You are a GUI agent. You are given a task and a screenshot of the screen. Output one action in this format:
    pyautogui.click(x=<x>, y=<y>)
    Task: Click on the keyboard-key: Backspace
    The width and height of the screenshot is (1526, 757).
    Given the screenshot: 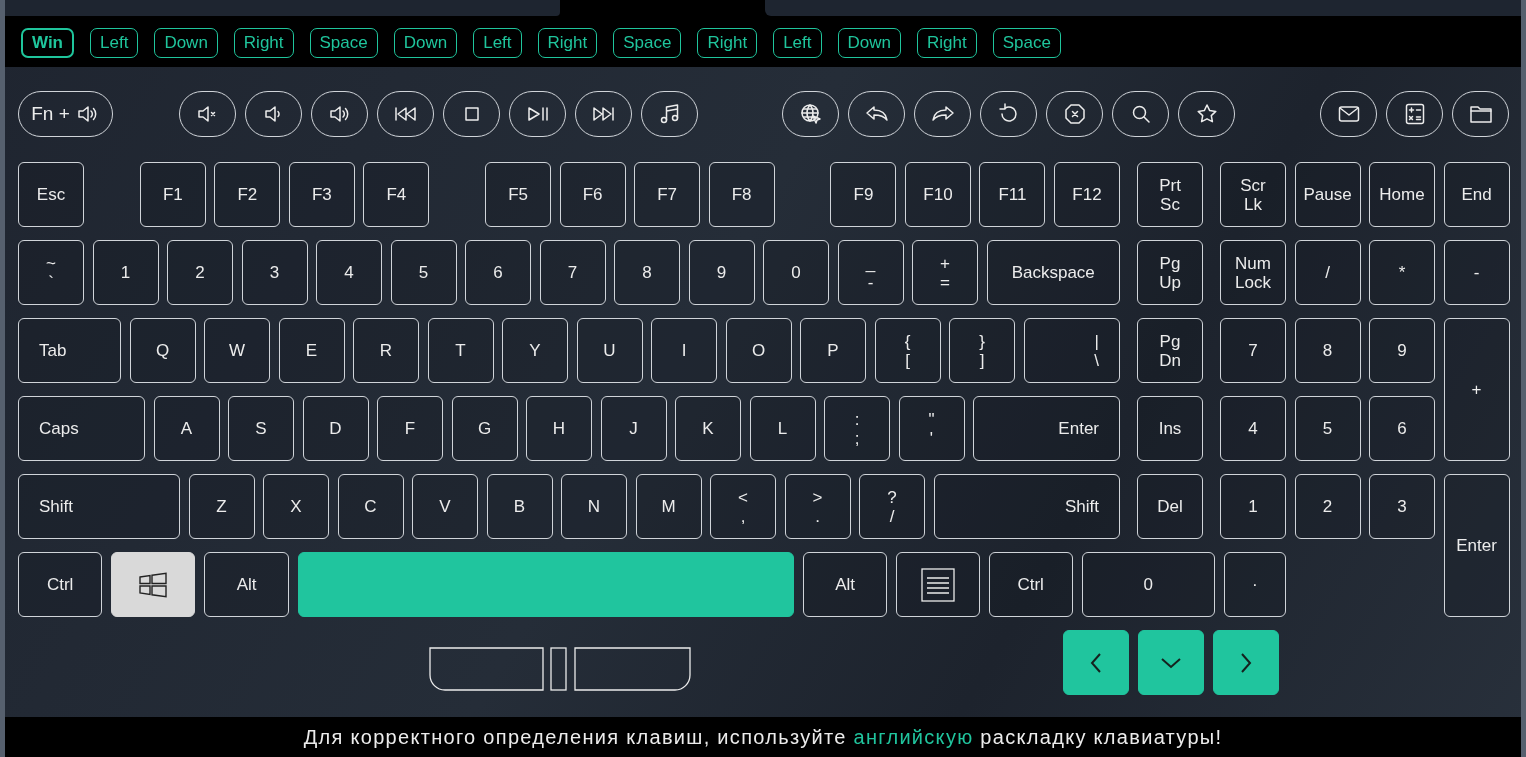 What is the action you would take?
    pyautogui.click(x=1053, y=272)
    